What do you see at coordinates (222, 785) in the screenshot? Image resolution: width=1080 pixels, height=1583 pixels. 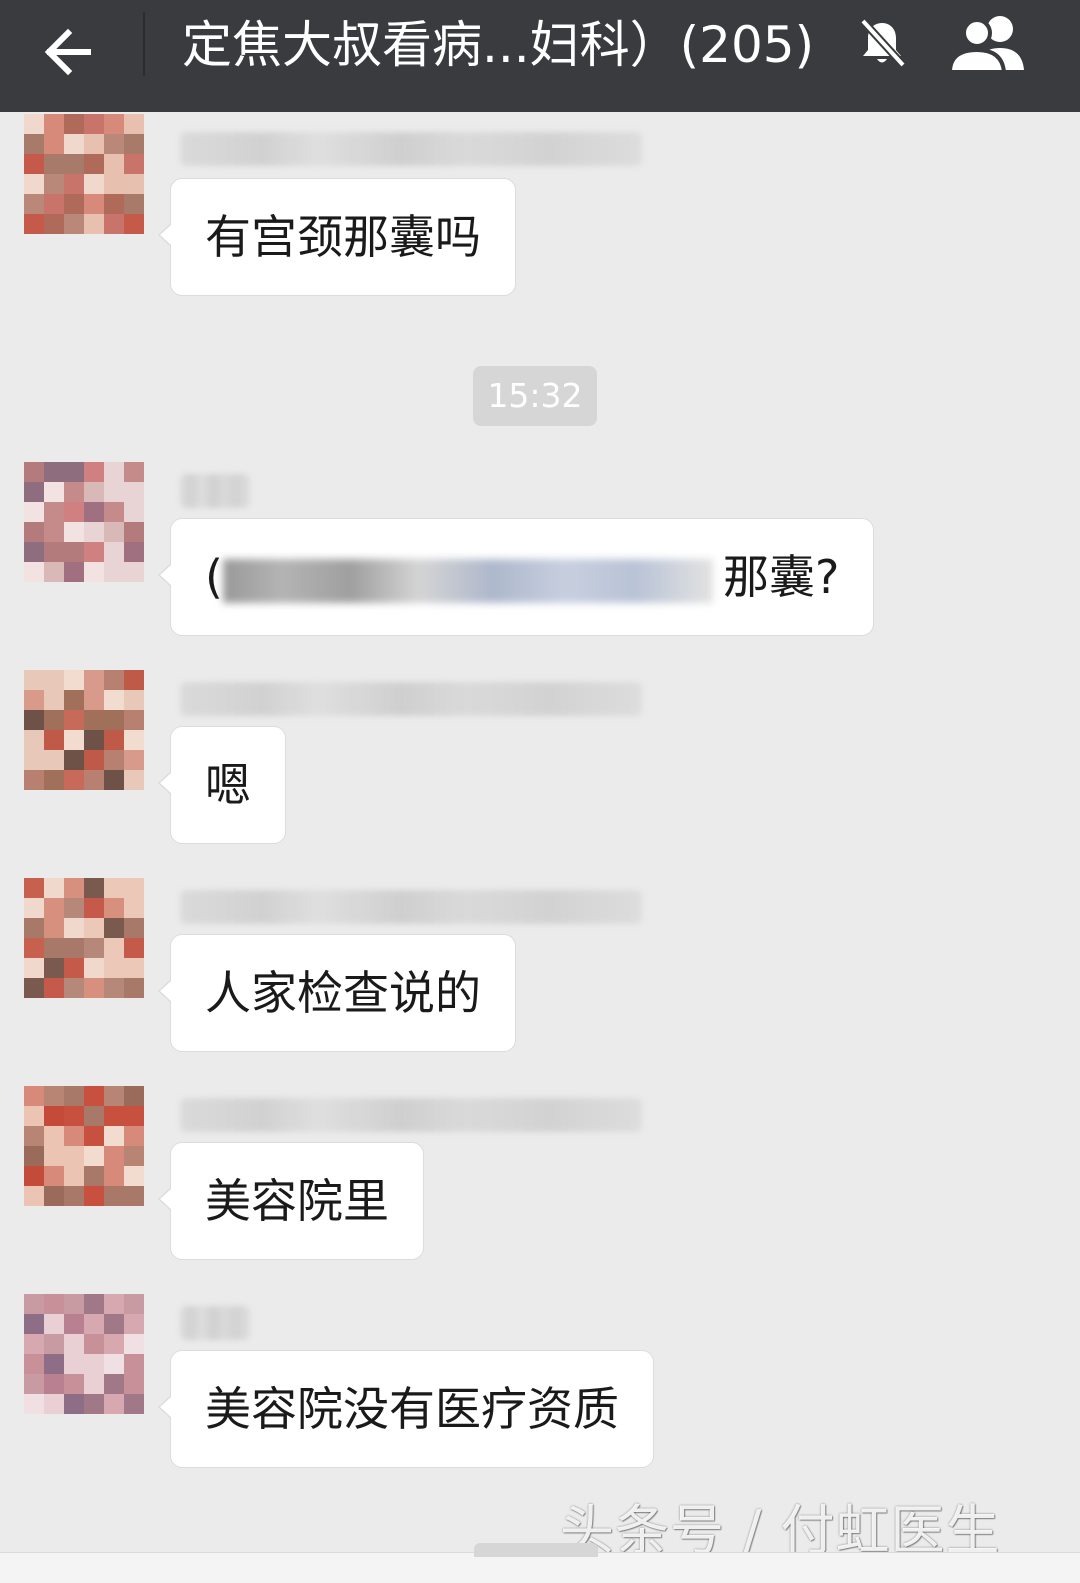 I see `message-bubble: 嗯` at bounding box center [222, 785].